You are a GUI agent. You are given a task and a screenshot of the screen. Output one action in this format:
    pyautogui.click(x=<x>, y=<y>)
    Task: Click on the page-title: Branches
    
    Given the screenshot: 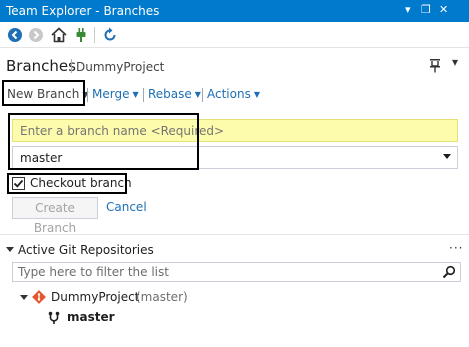 What is the action you would take?
    pyautogui.click(x=41, y=66)
    